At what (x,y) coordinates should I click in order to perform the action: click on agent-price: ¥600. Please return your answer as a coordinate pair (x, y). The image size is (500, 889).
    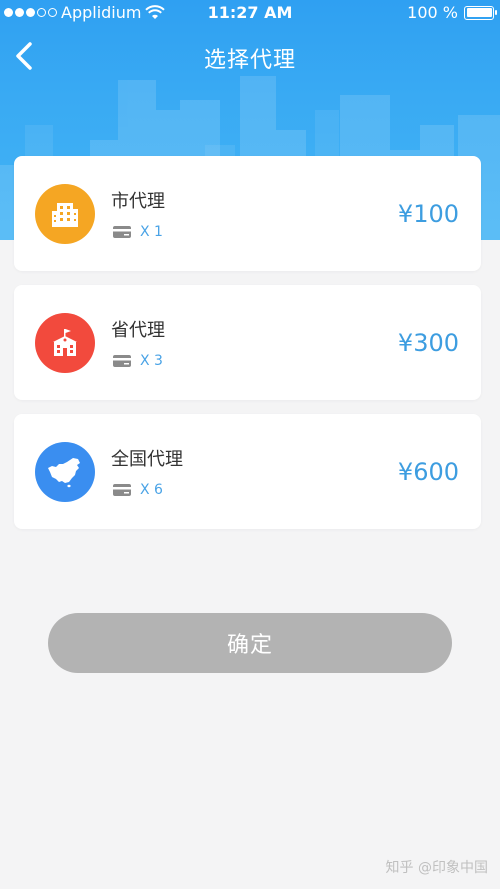
    Looking at the image, I should click on (428, 472).